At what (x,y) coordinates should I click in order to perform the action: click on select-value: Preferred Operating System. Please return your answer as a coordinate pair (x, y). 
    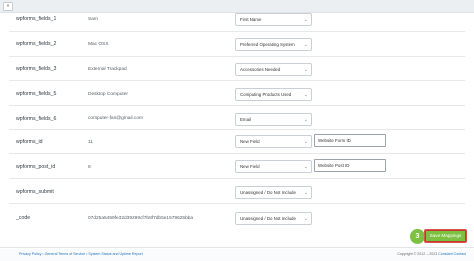
    Looking at the image, I should click on (267, 44).